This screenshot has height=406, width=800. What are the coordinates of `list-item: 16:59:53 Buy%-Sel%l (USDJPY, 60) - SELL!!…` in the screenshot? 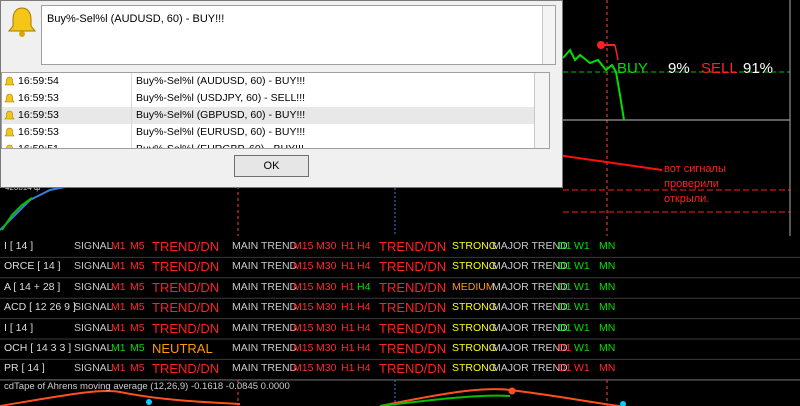 It's located at (268, 98).